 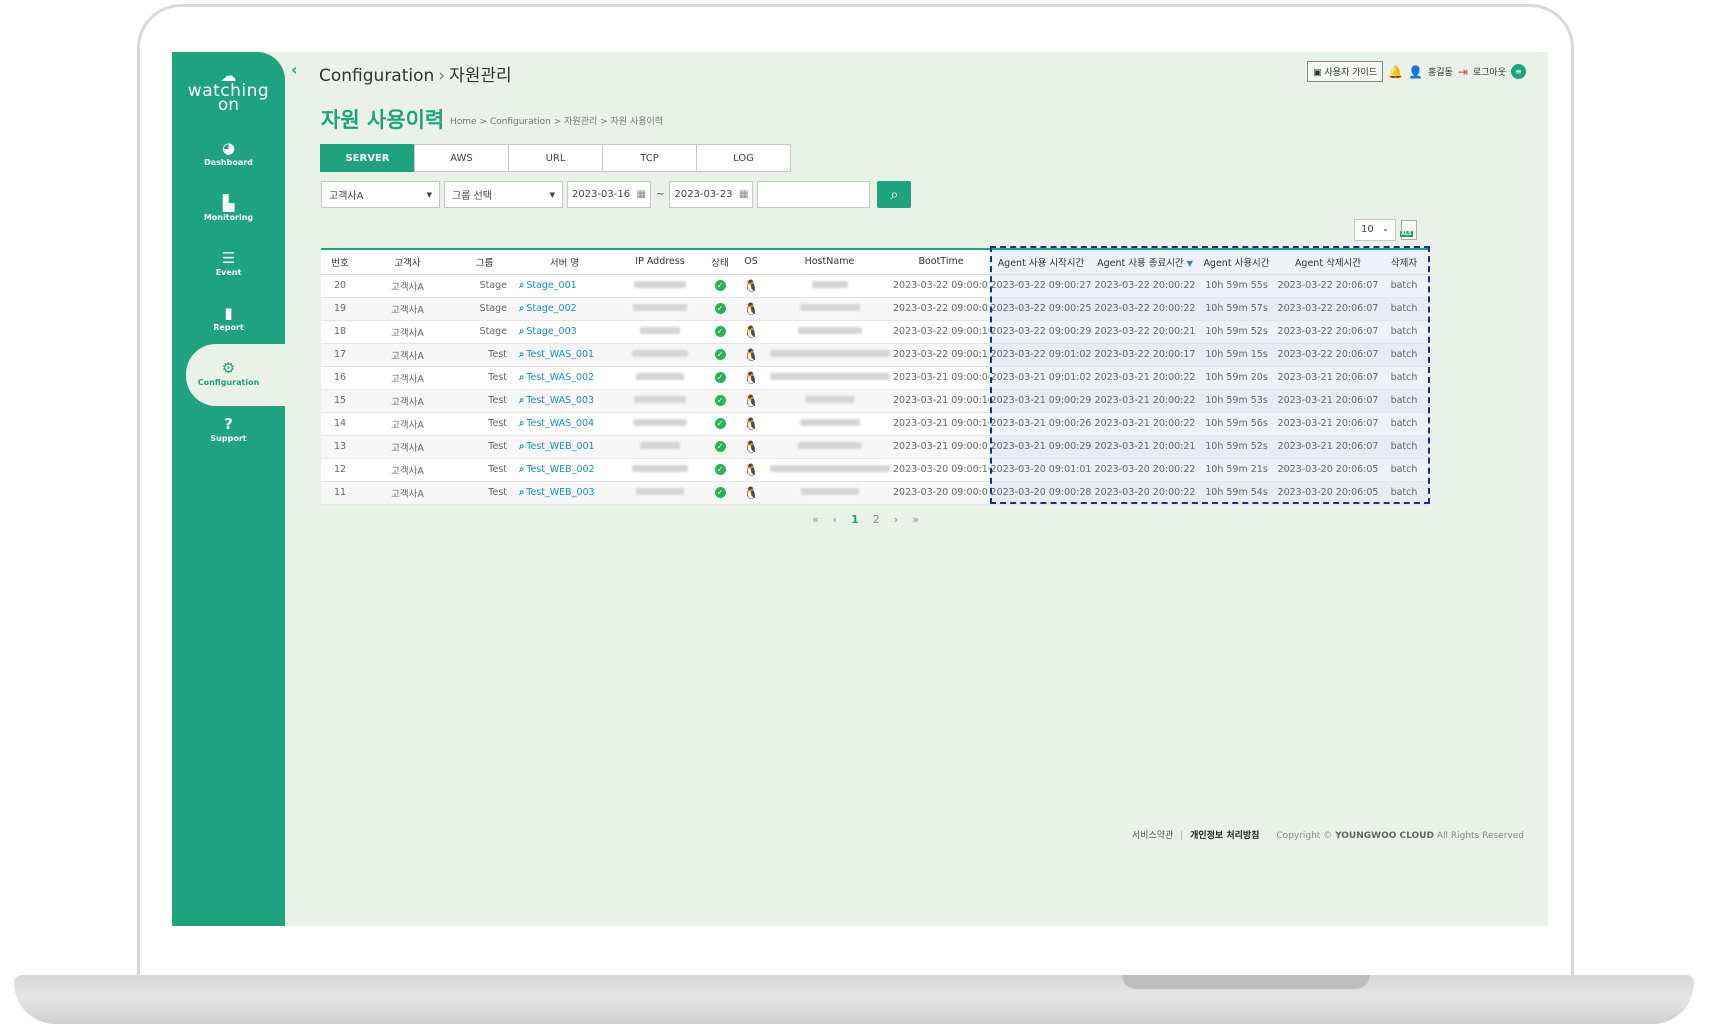 What do you see at coordinates (340, 261) in the screenshot?
I see `column-header-no: 번호` at bounding box center [340, 261].